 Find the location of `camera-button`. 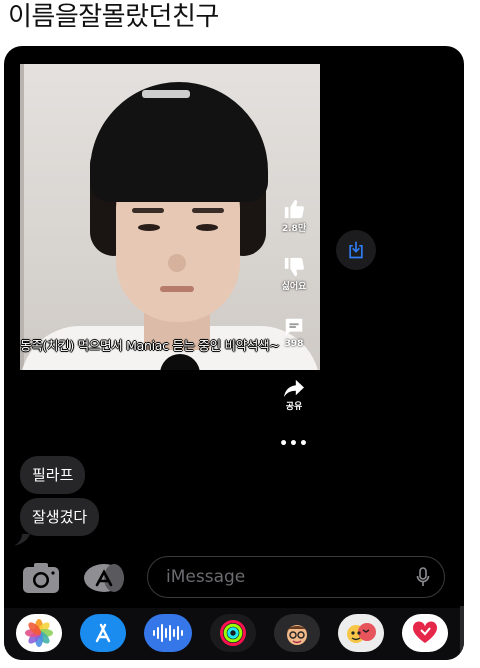

camera-button is located at coordinates (41, 578).